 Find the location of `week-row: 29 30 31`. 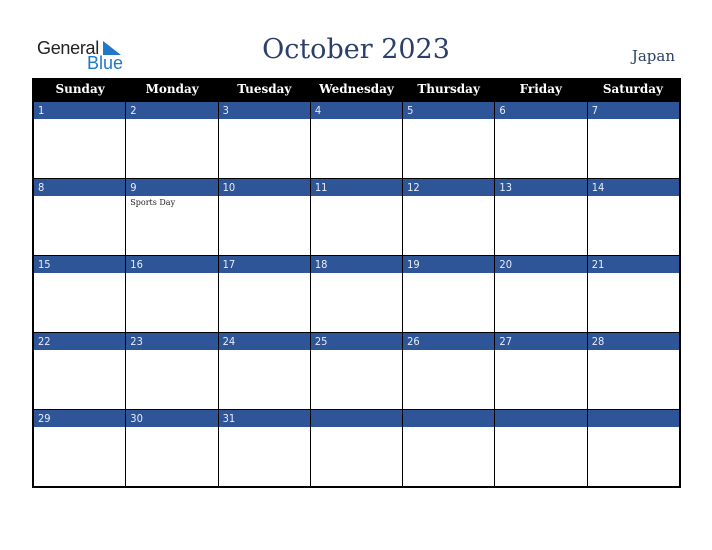

week-row: 29 30 31 is located at coordinates (356, 447).